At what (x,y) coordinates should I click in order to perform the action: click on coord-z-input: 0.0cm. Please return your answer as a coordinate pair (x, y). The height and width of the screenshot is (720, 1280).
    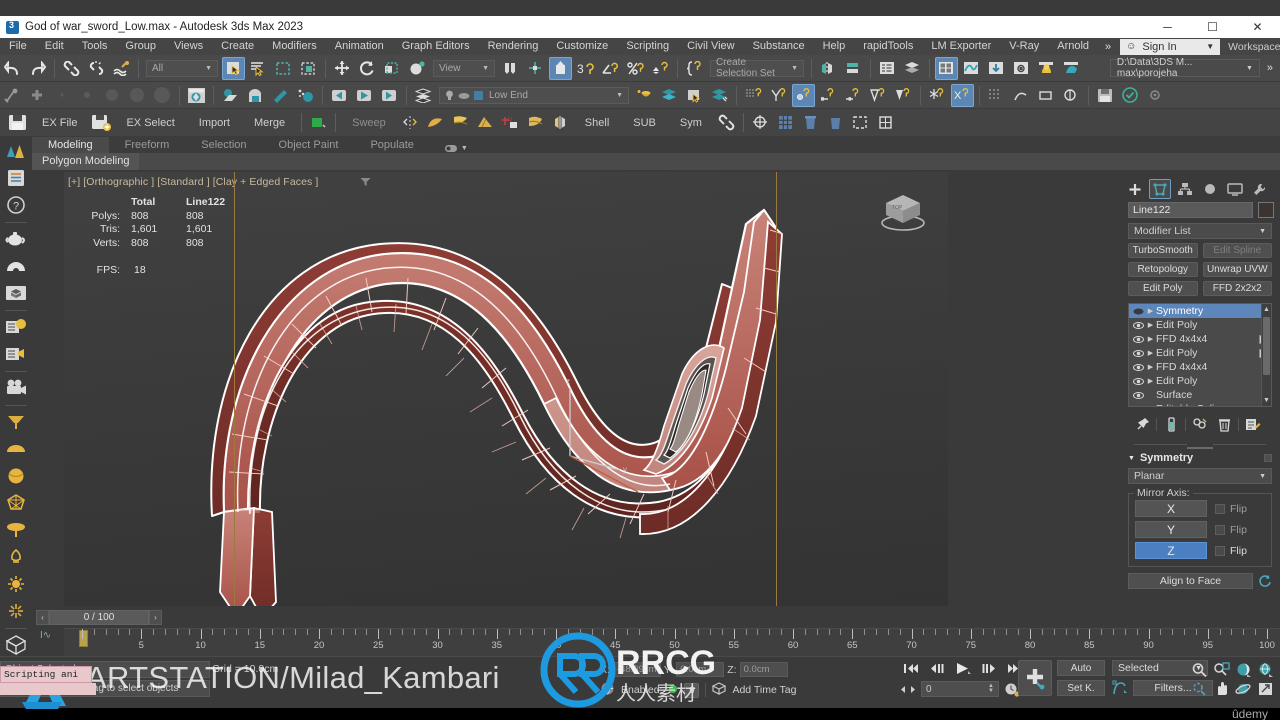
    Looking at the image, I should click on (763, 669).